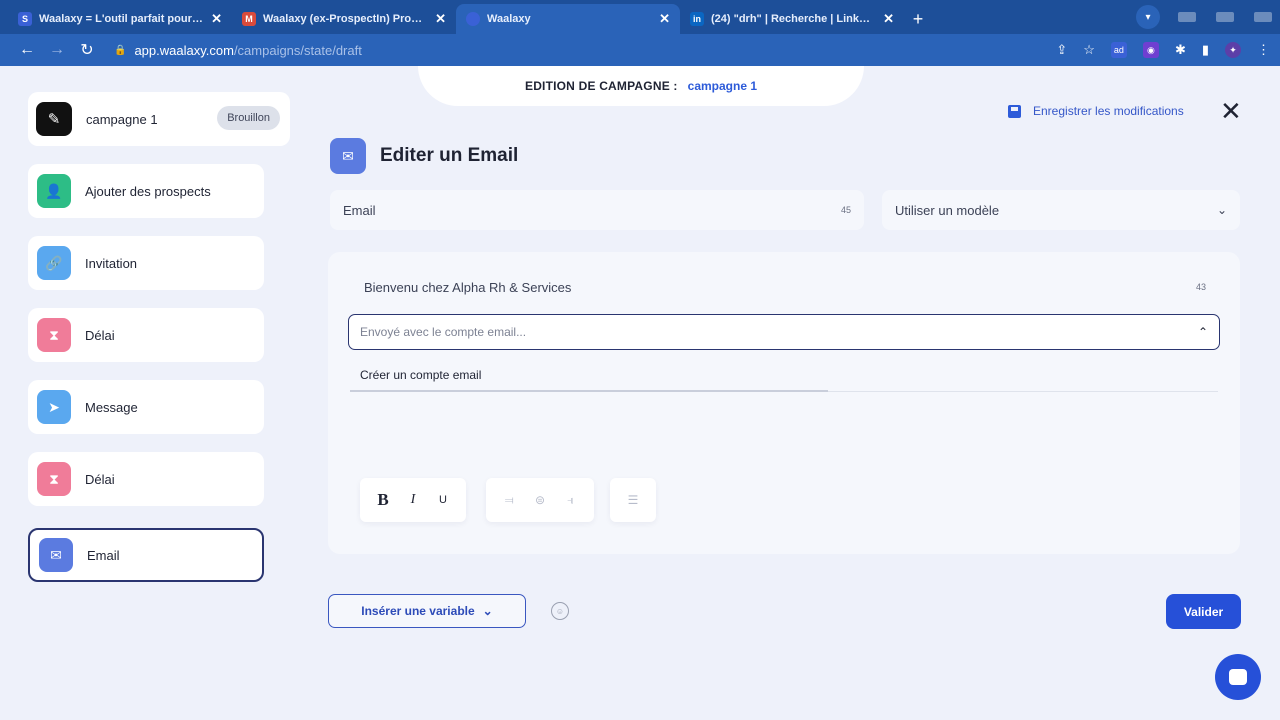 The width and height of the screenshot is (1280, 720). I want to click on email-name-value: Email, so click(359, 210).